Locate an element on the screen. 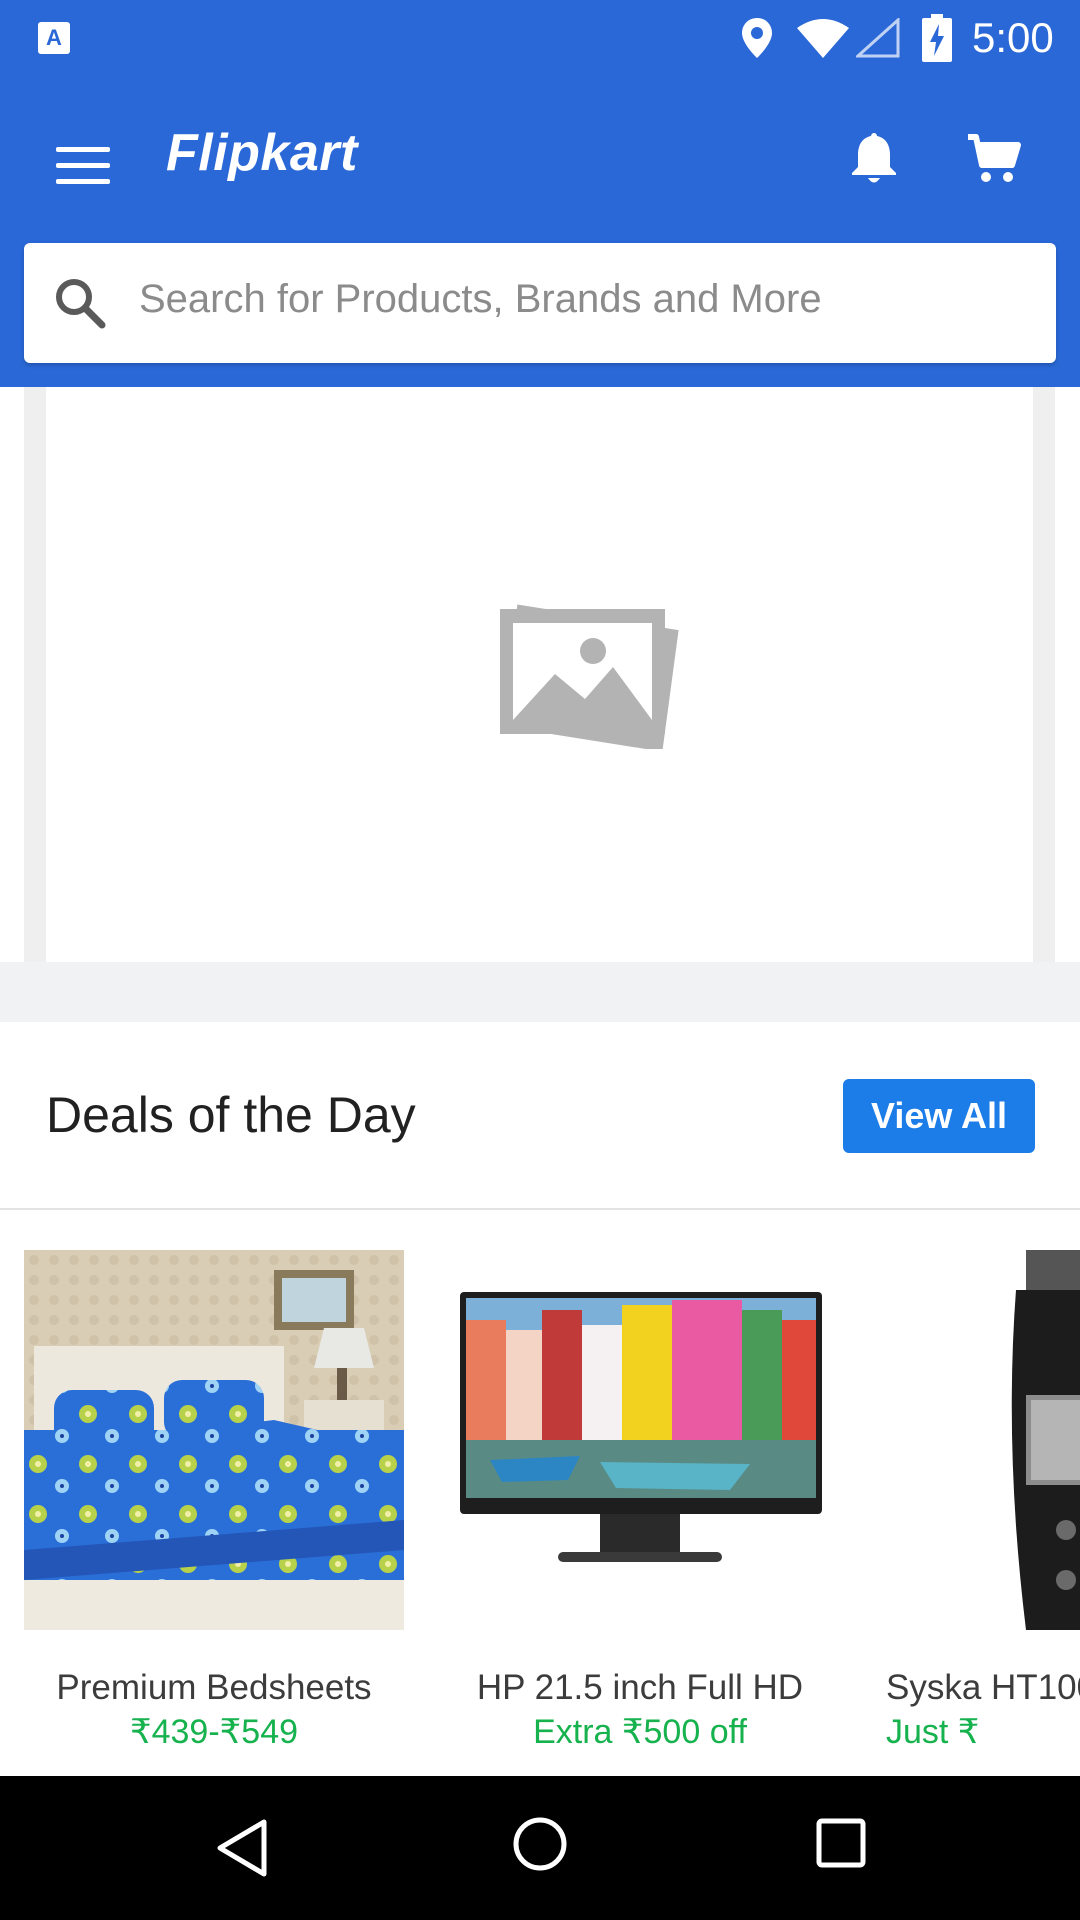 This screenshot has width=1080, height=1920. product-offer: Just ₹ is located at coordinates (933, 1732).